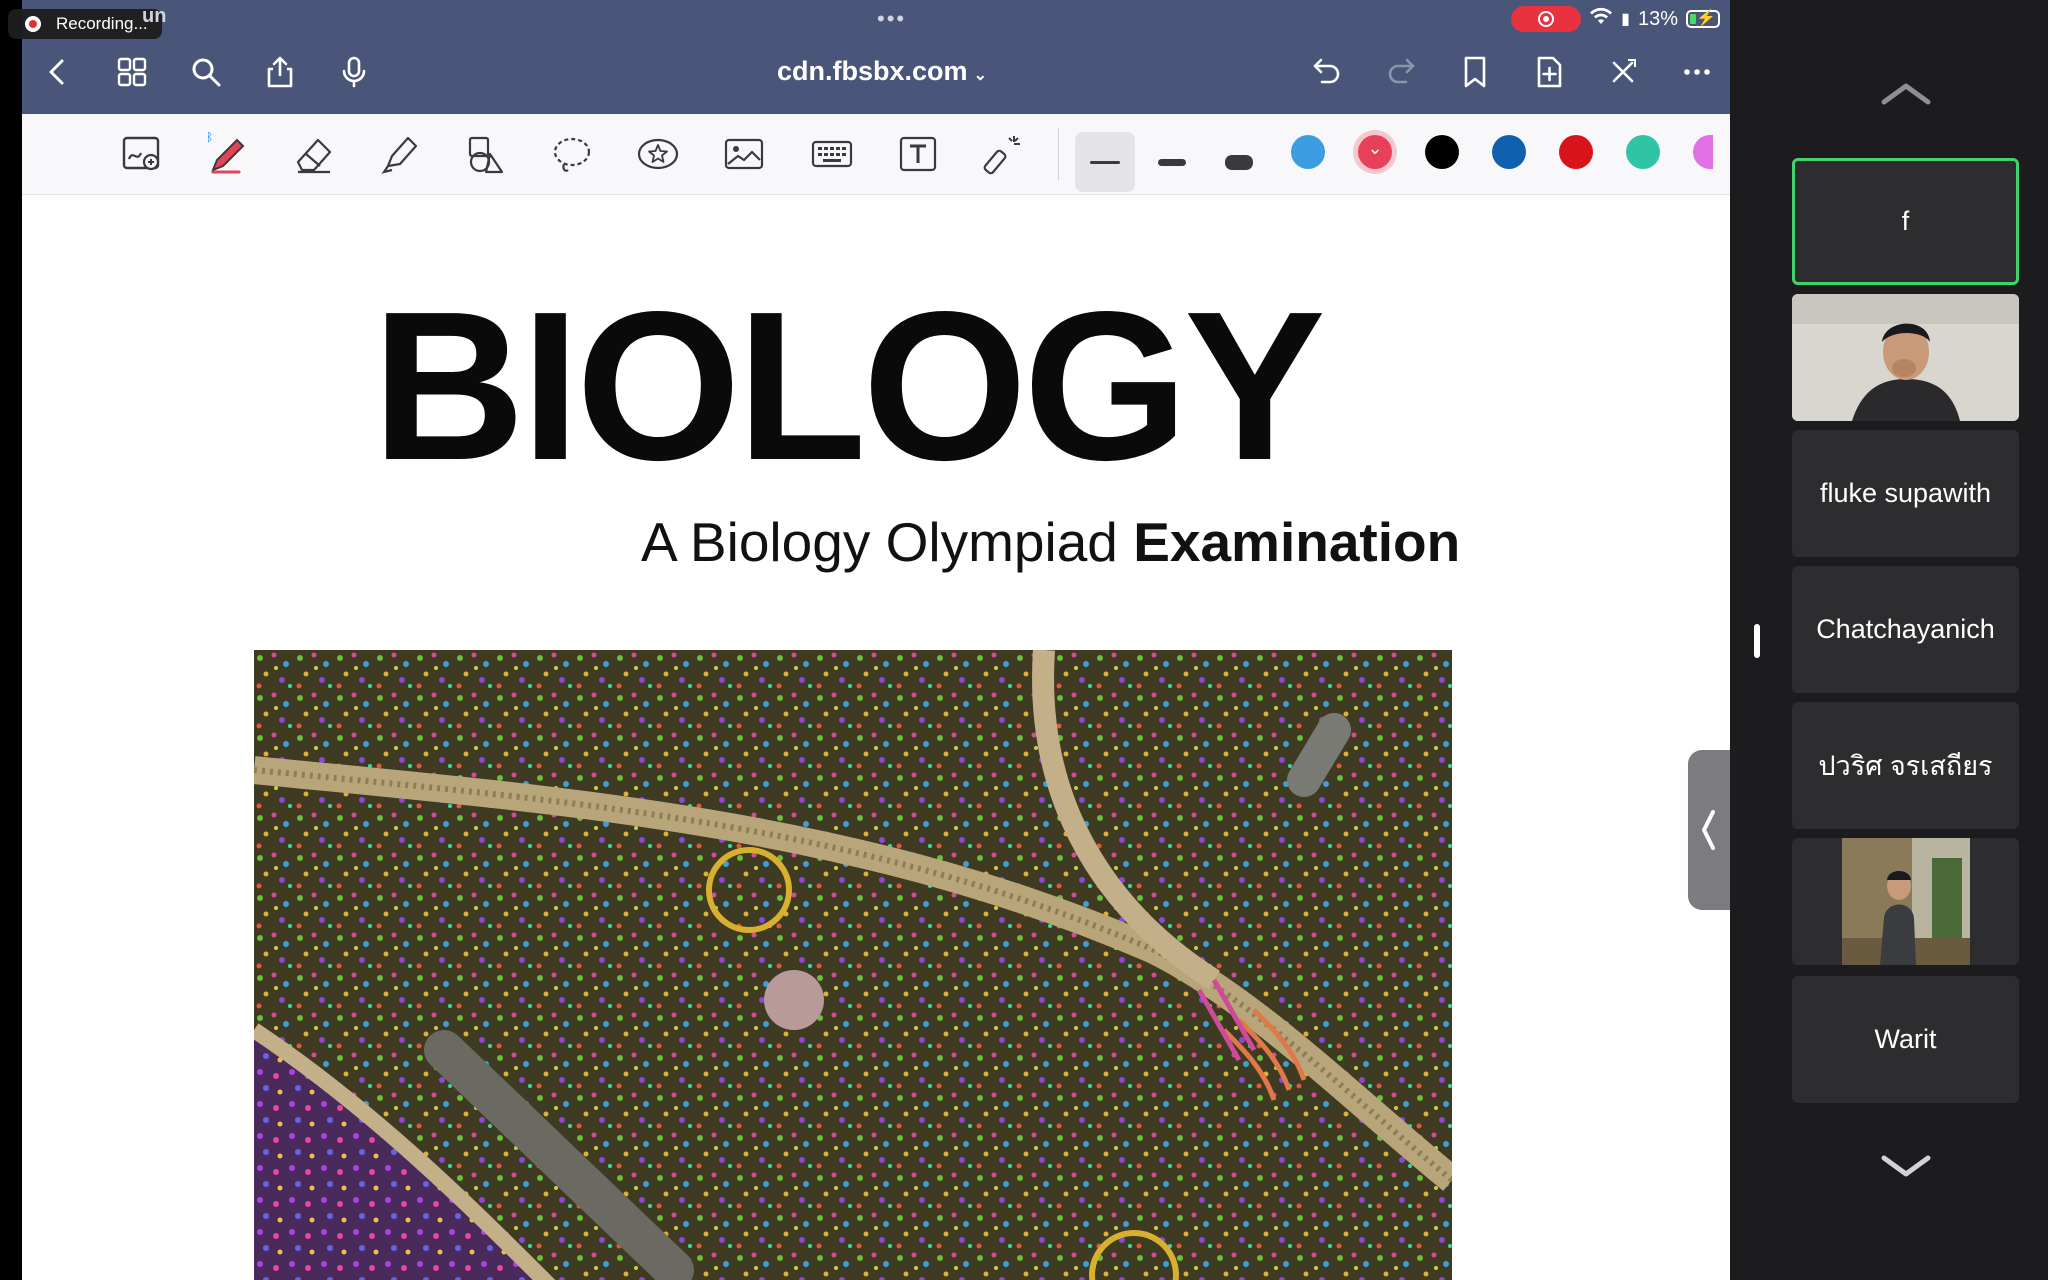  I want to click on add-page-icon, so click(1549, 72).